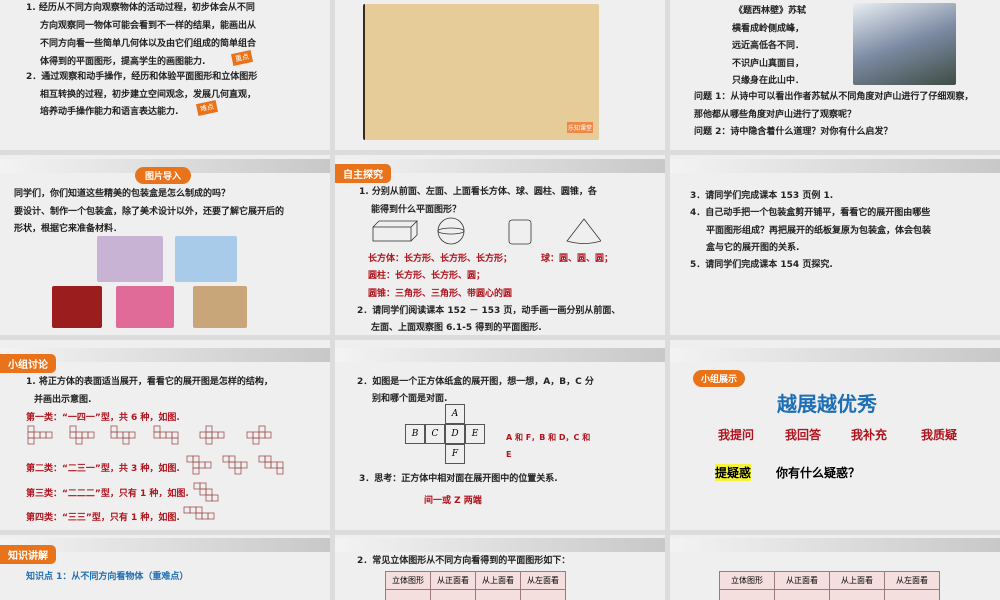 The width and height of the screenshot is (1000, 600). Describe the element at coordinates (475, 382) in the screenshot. I see `text: 2．如图是一个正方体纸盒的展开图，想一想，A，B，C 分` at that location.